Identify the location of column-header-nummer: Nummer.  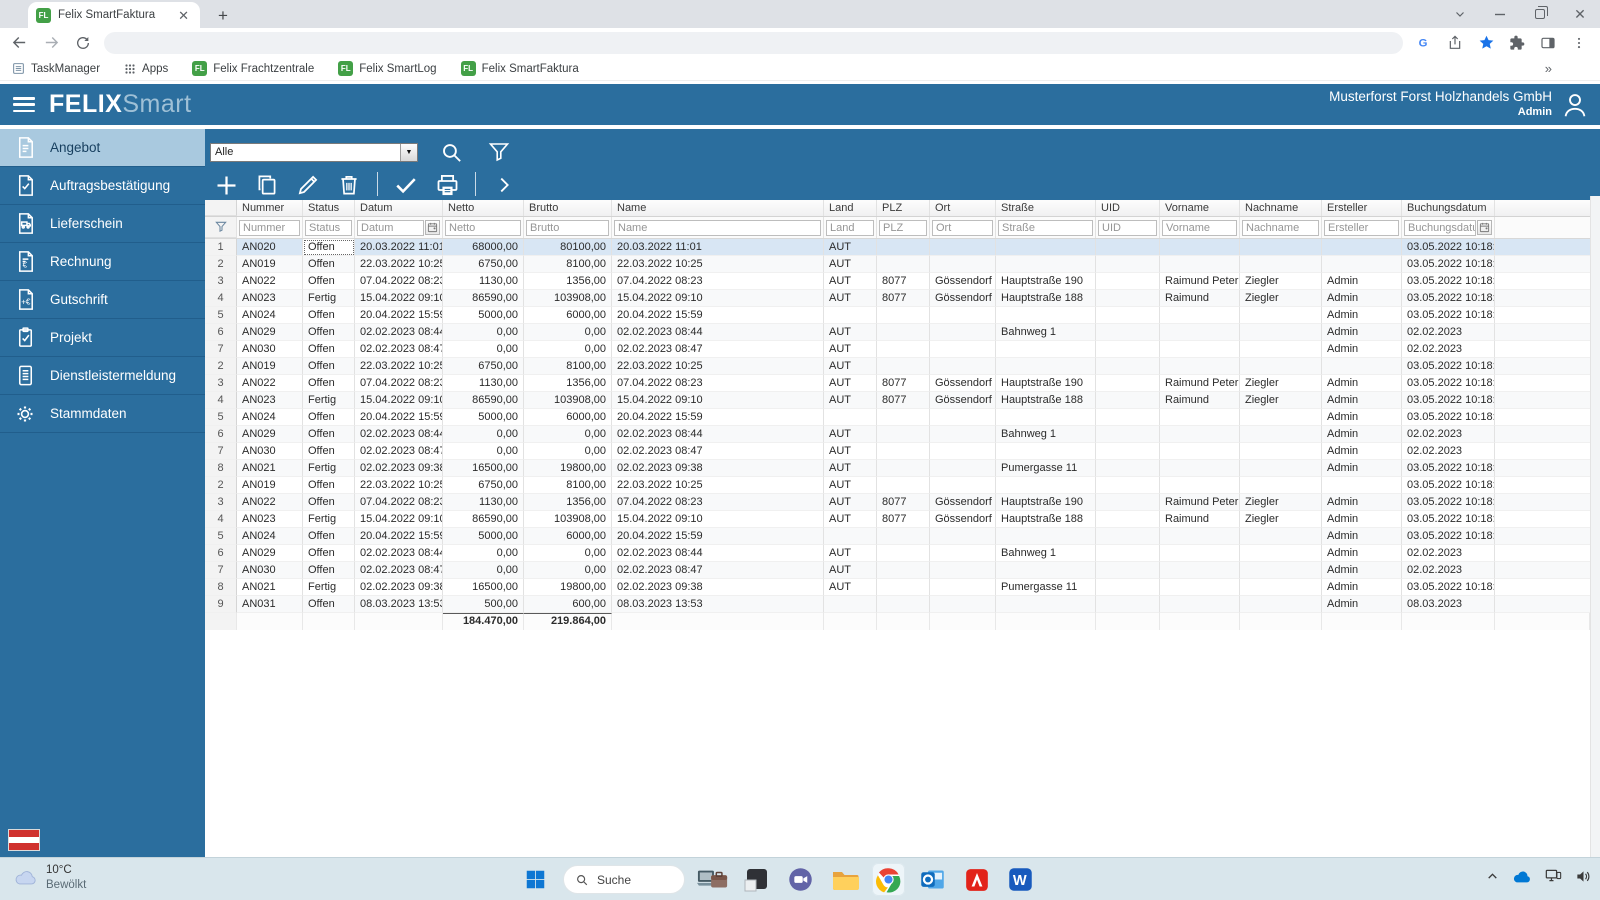
(270, 208).